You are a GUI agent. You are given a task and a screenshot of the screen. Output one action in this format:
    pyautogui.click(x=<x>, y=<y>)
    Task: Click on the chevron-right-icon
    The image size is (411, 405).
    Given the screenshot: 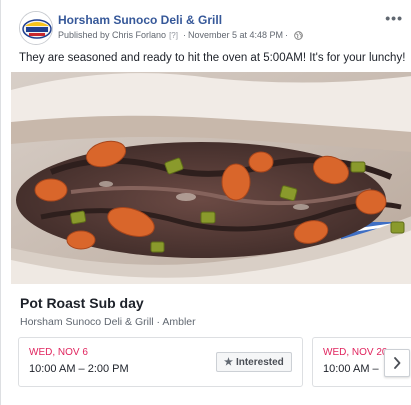 What is the action you would take?
    pyautogui.click(x=397, y=363)
    